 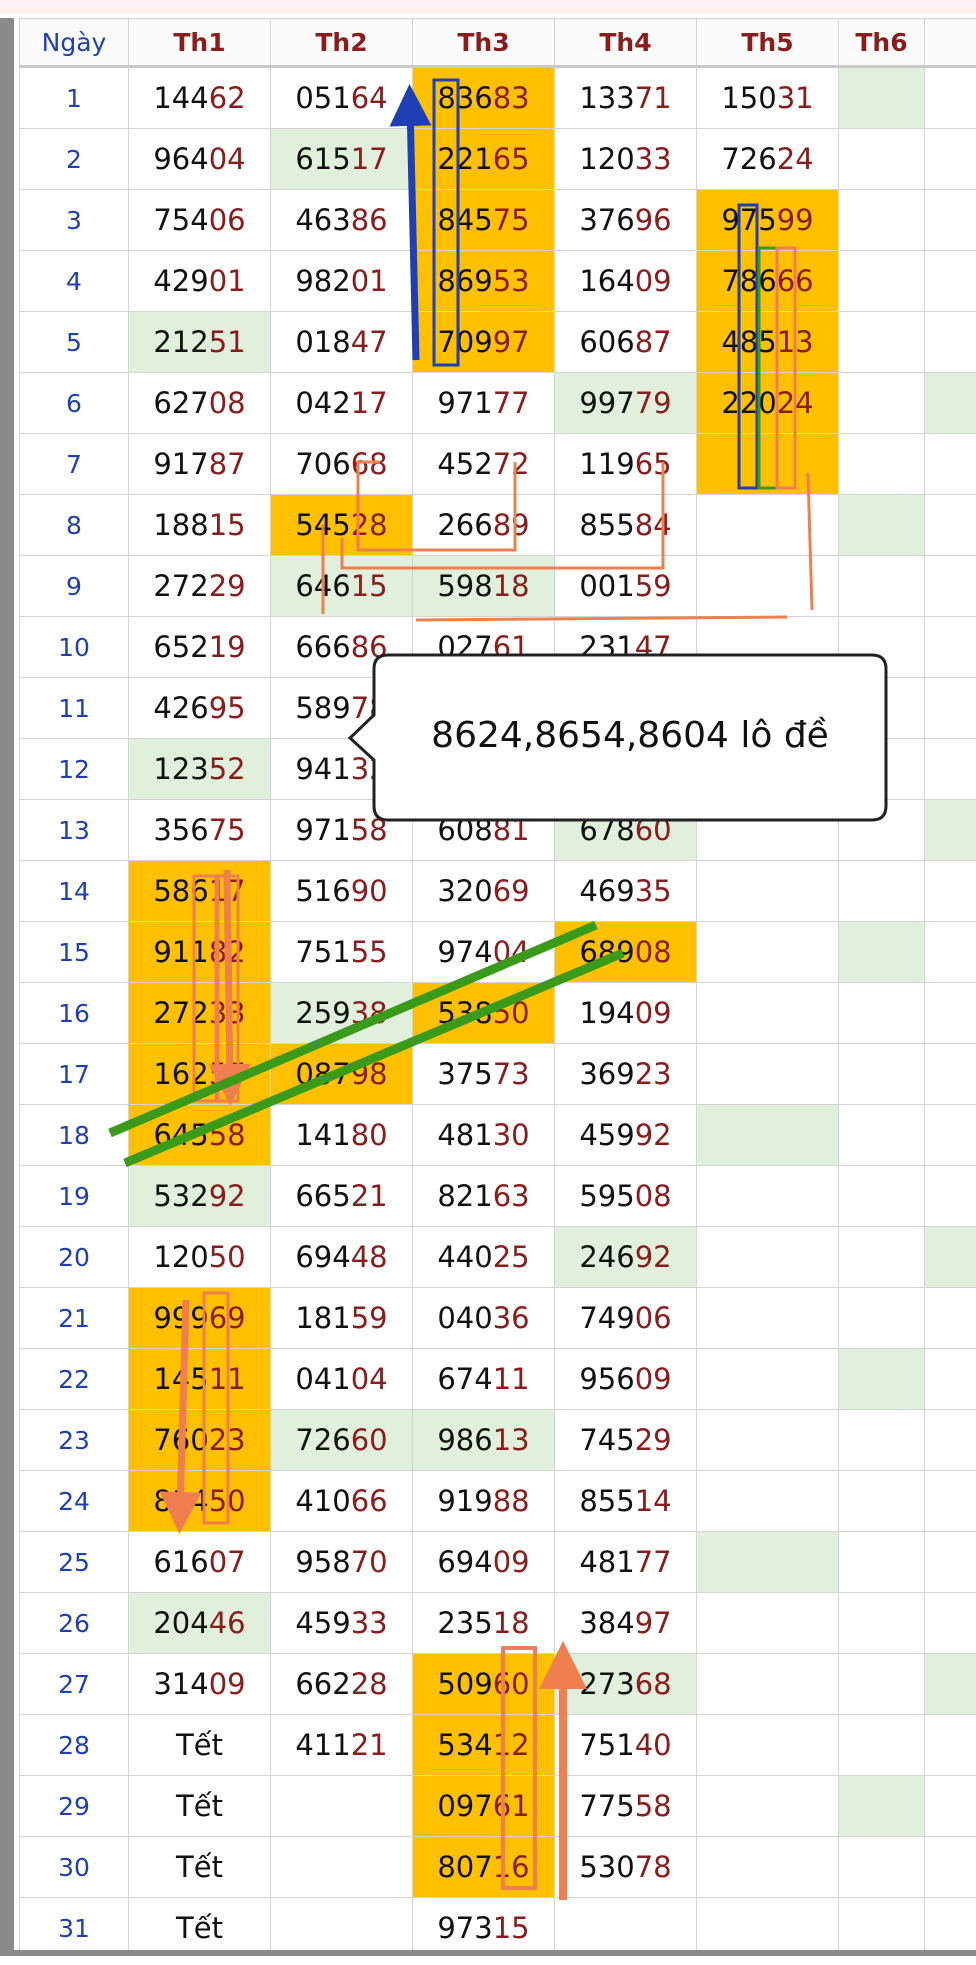 I want to click on result-cell: 69448, so click(x=341, y=1257).